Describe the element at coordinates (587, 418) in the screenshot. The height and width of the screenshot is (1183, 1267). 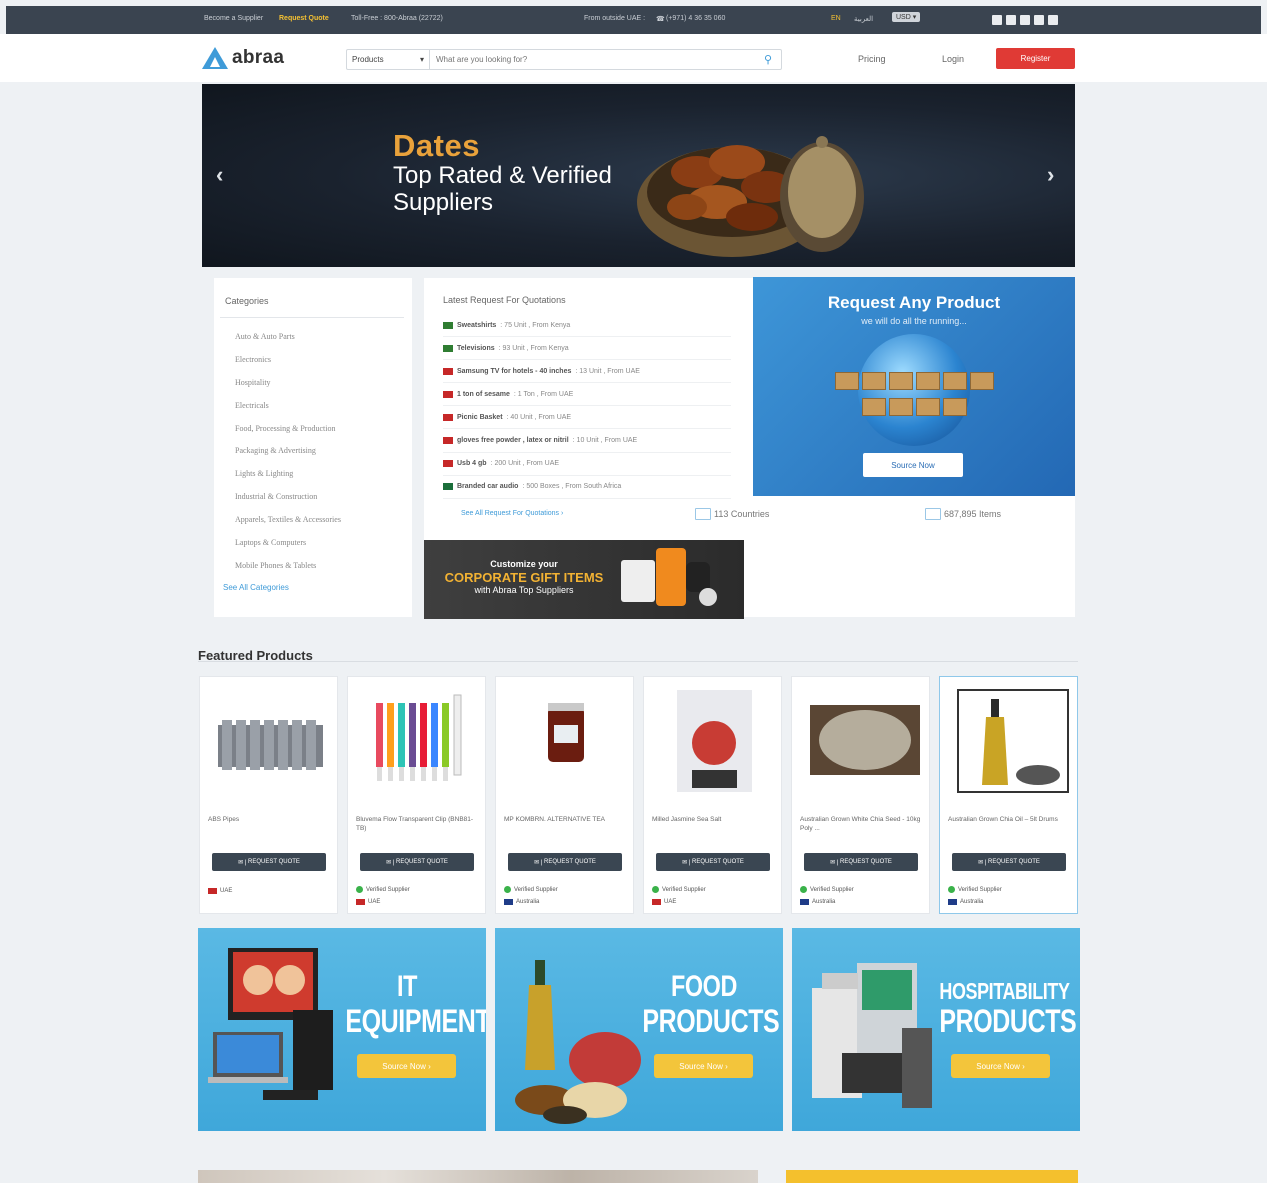
I see `rfq-item: Picnic Basket : 40 Unit , From UAE` at that location.